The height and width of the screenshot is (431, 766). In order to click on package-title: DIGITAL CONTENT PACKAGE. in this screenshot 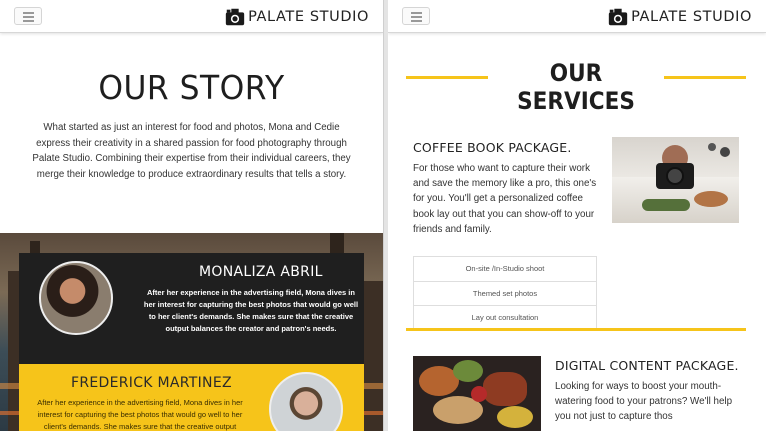, I will do `click(647, 365)`.